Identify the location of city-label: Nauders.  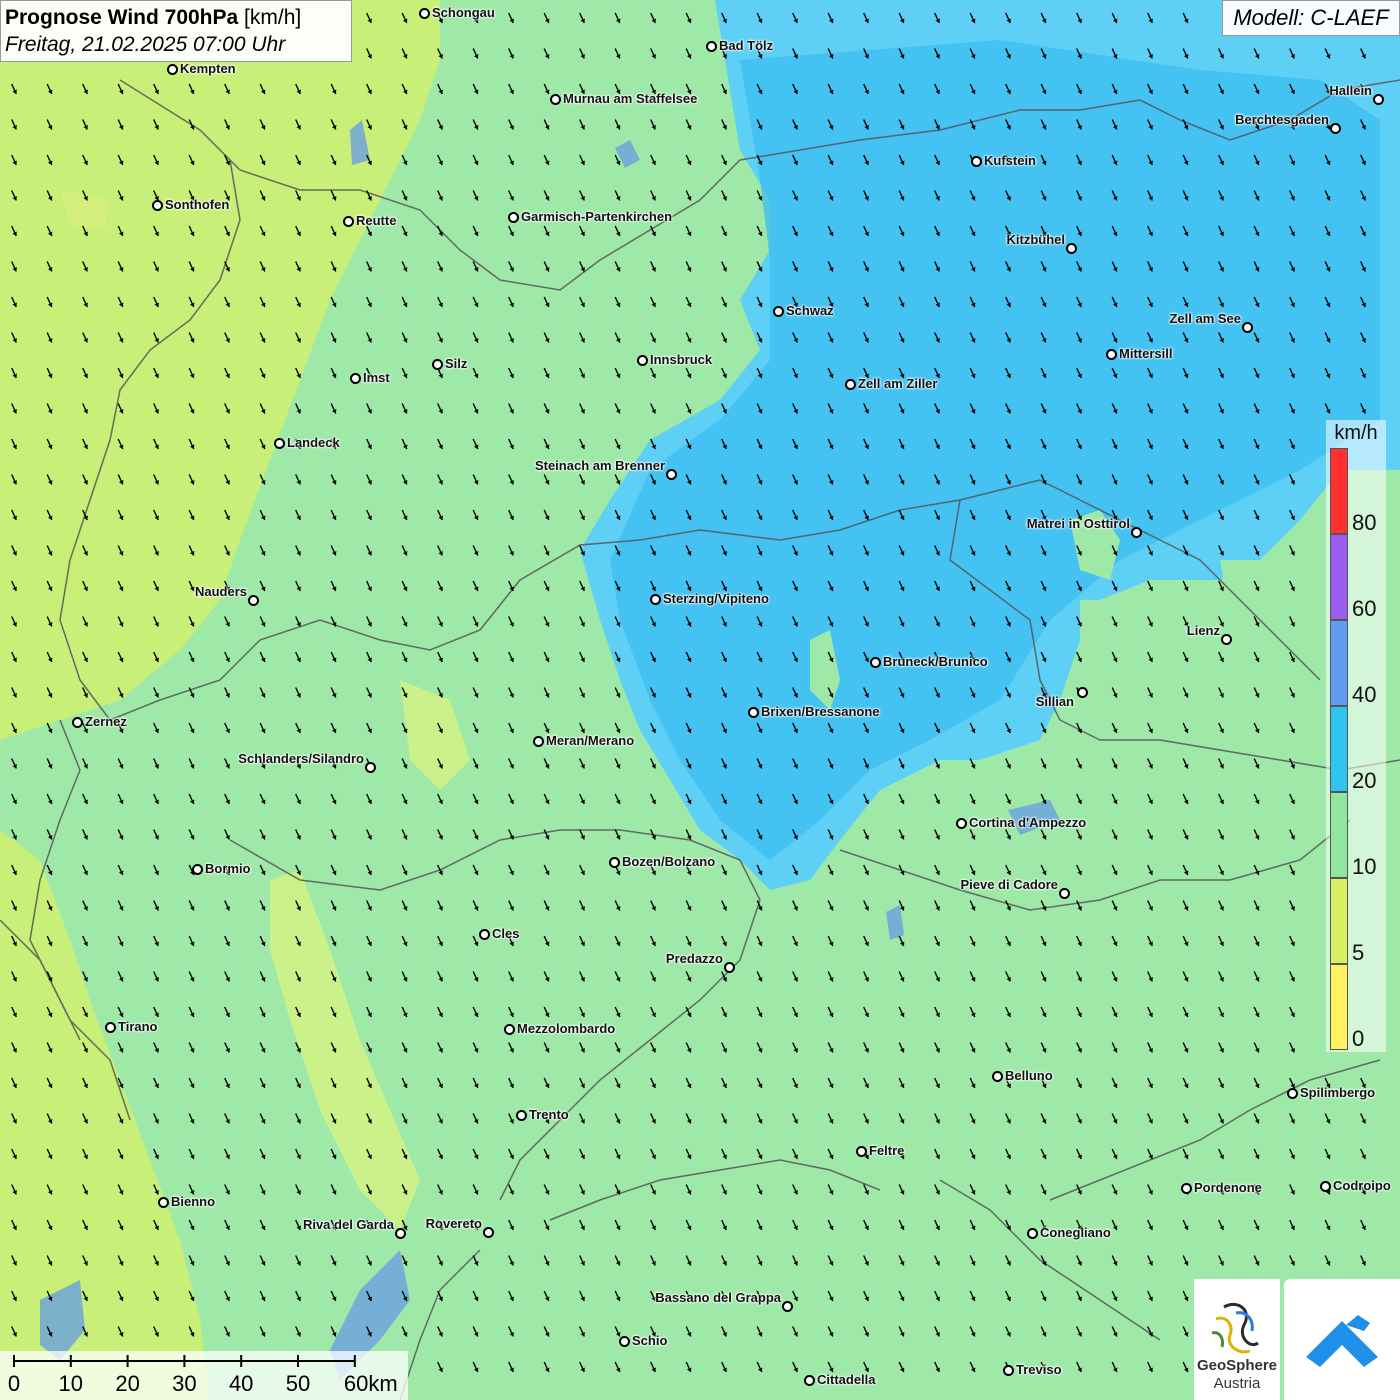
(220, 591).